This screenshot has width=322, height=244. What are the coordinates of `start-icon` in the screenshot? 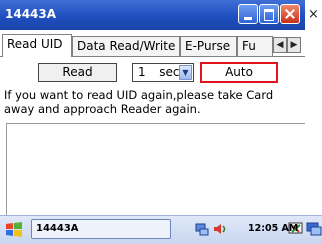 It's located at (14, 230).